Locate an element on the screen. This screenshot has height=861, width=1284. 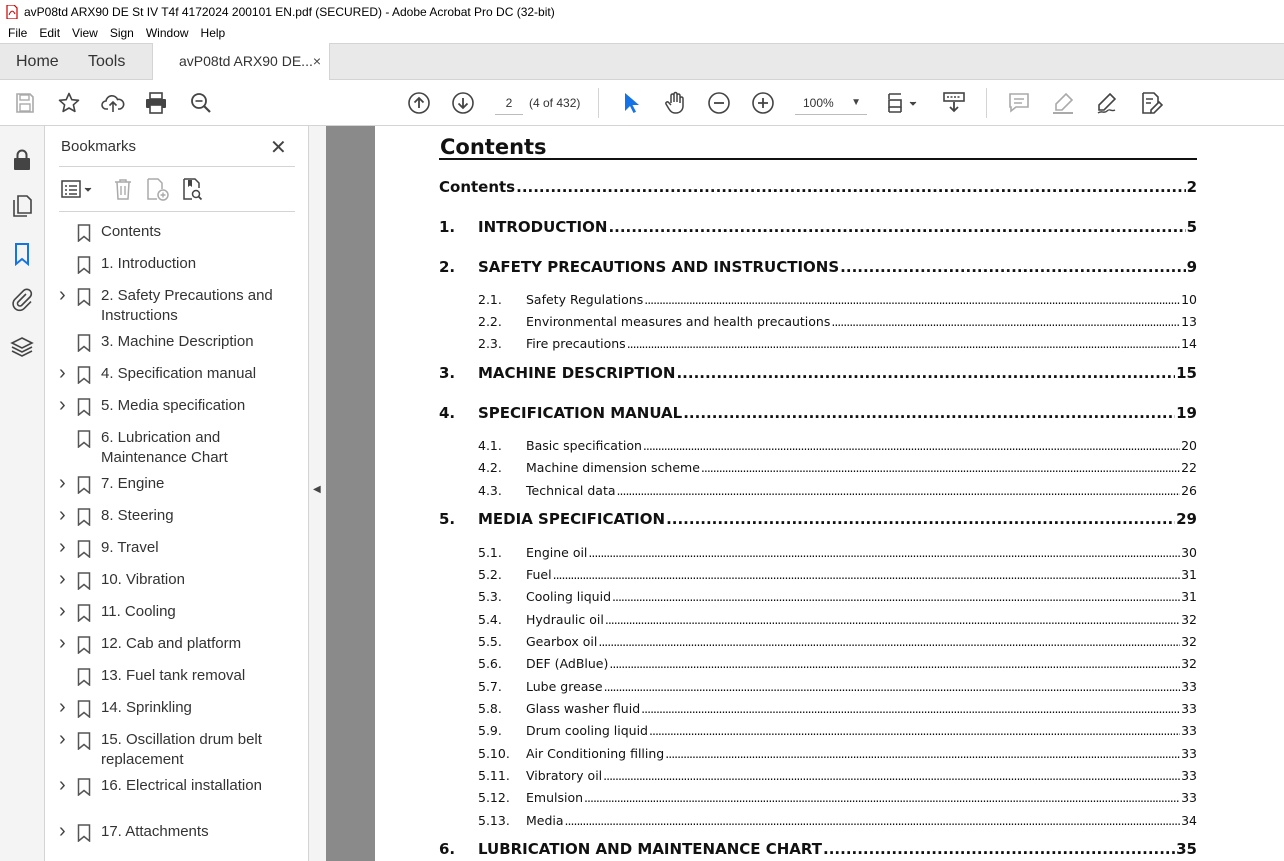
scroll-mode-icon is located at coordinates (954, 103).